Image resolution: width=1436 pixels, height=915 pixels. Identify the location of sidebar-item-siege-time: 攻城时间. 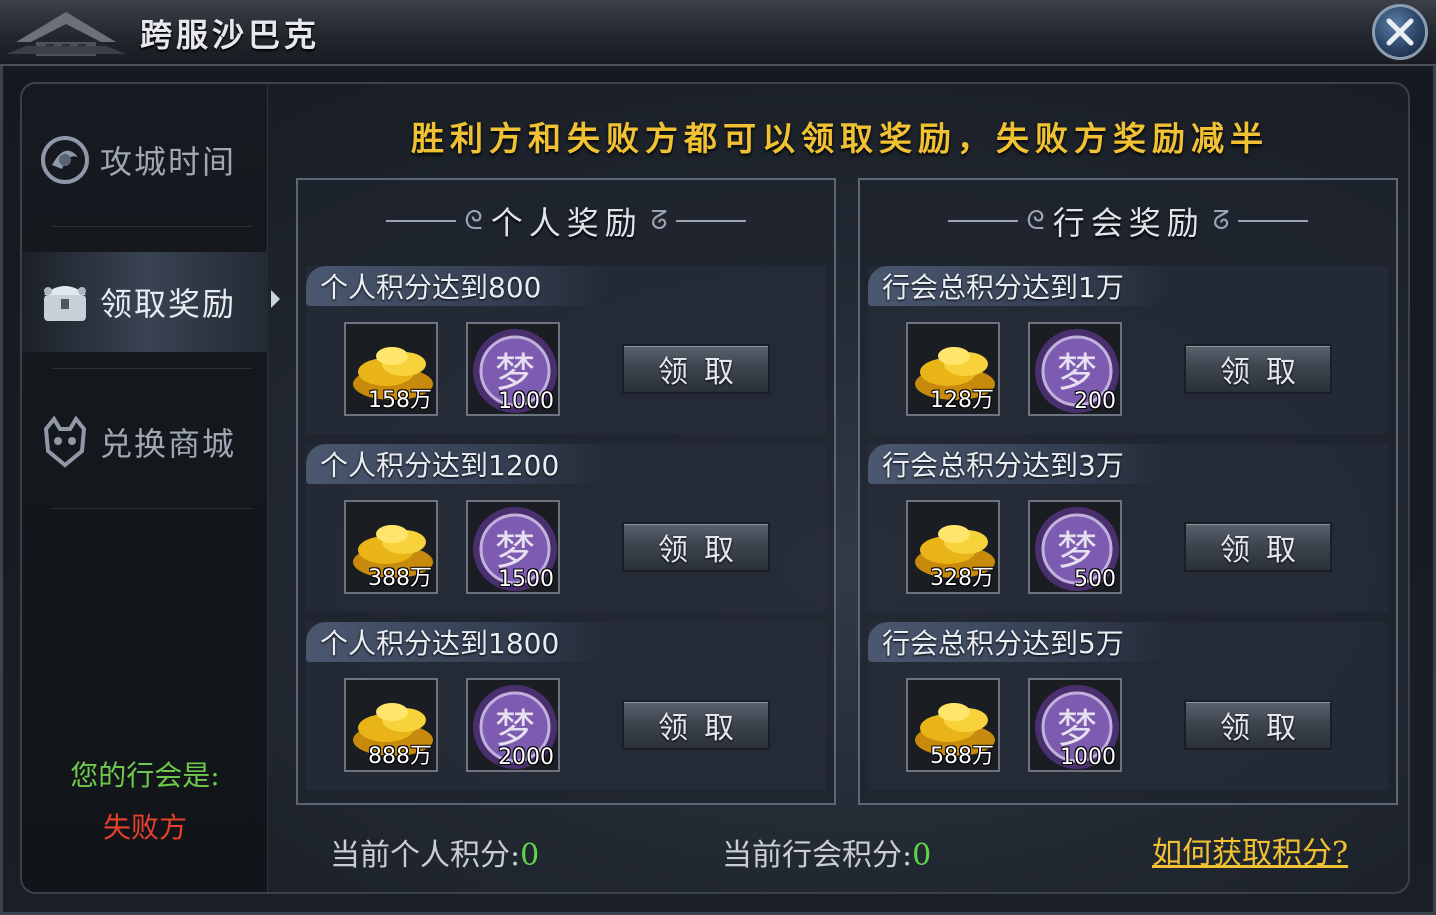
(145, 160).